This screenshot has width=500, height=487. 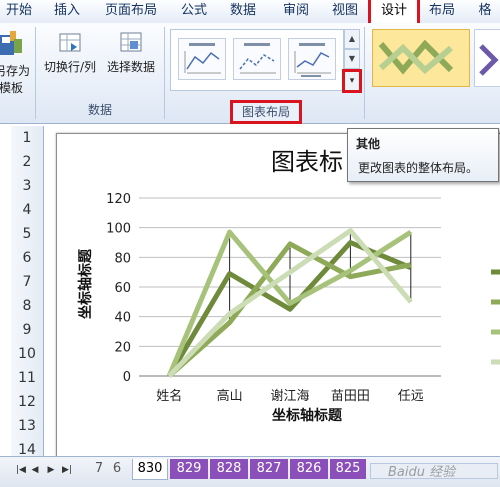 I want to click on gallery-scroll-up-button: ▲, so click(x=352, y=39).